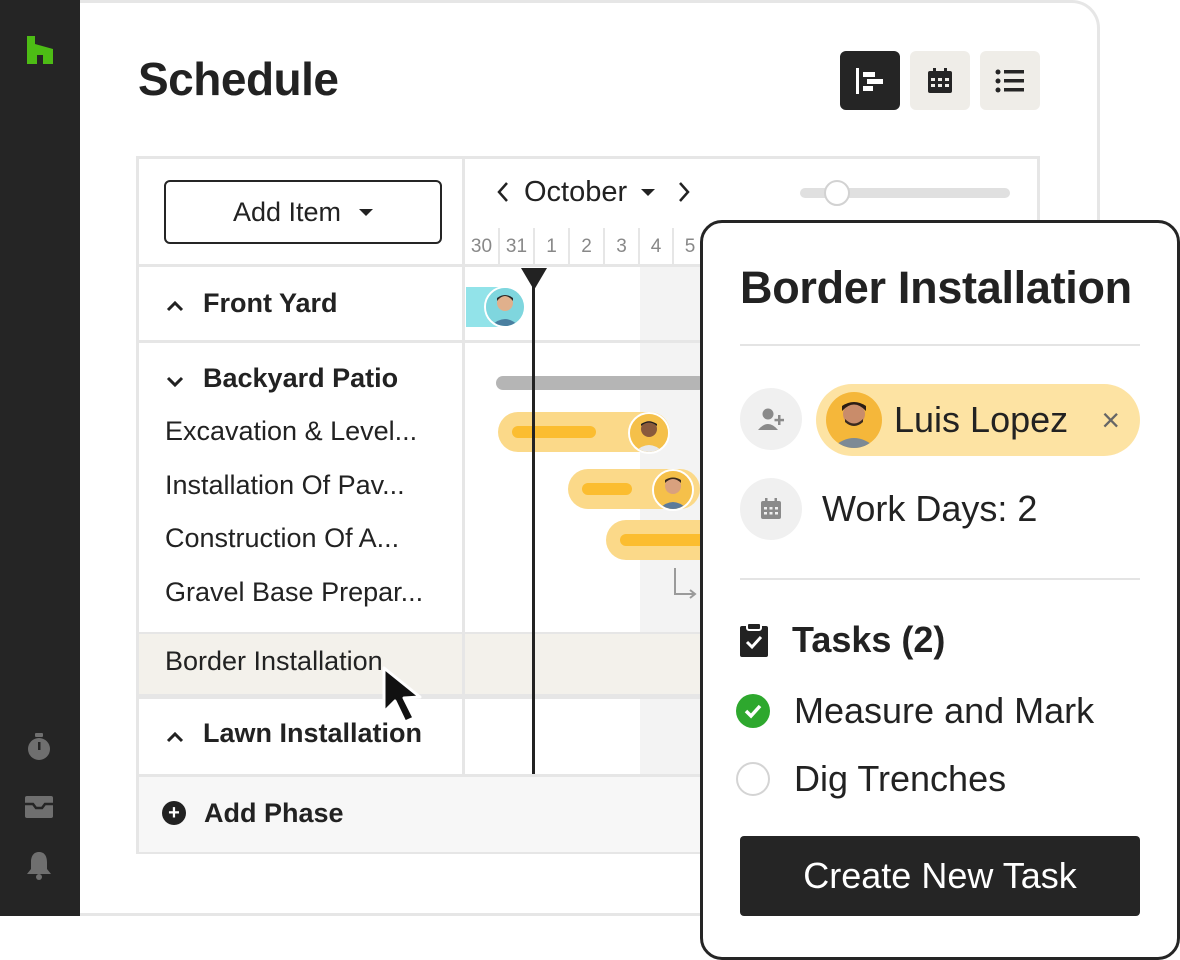 This screenshot has height=960, width=1180. What do you see at coordinates (287, 211) in the screenshot?
I see `add-item-label: Add Item` at bounding box center [287, 211].